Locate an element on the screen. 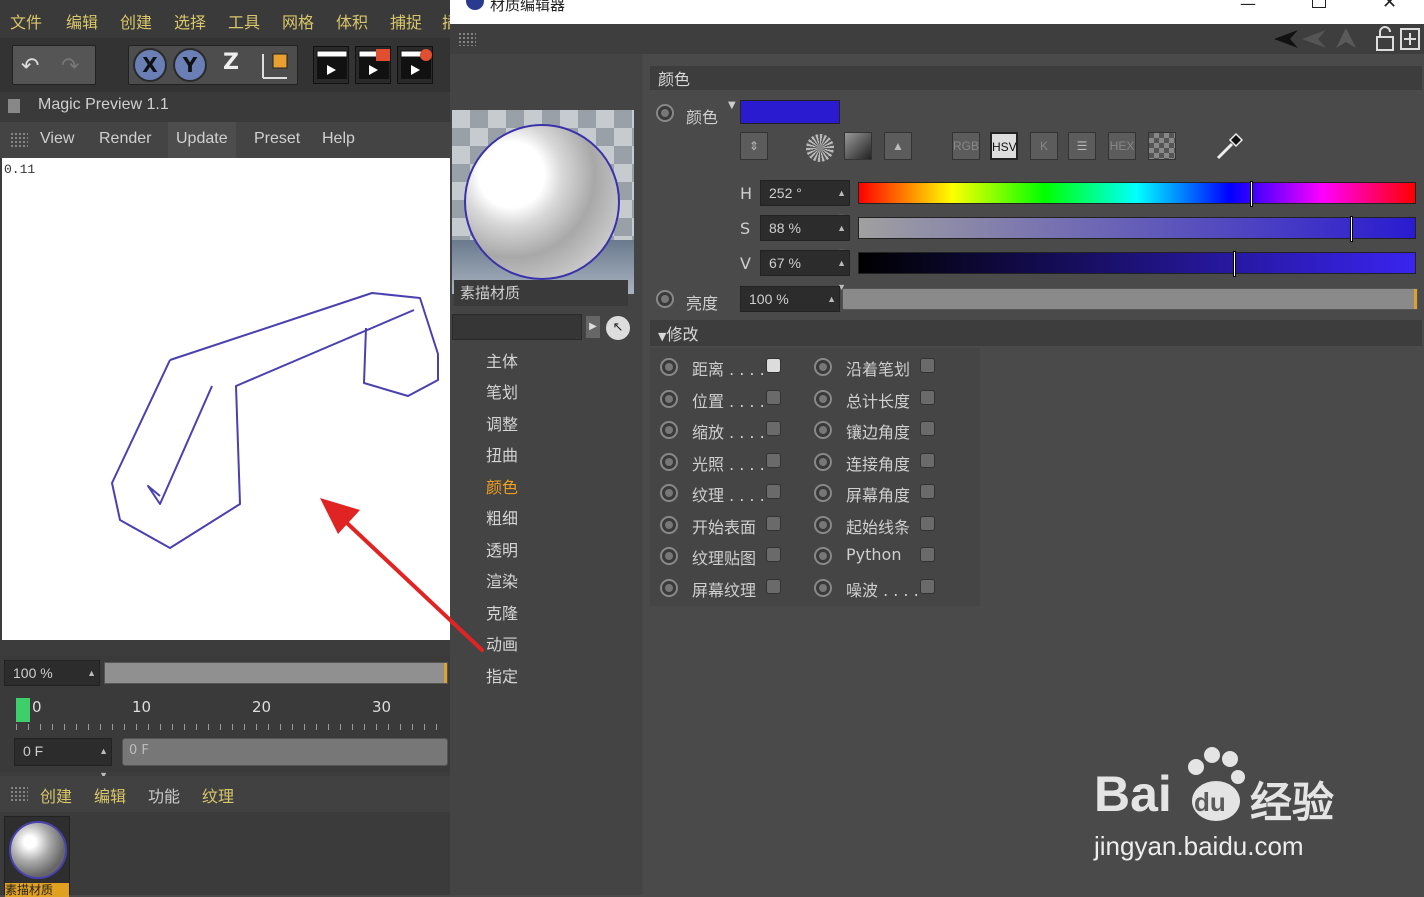  menu-volume: 体积 is located at coordinates (352, 21).